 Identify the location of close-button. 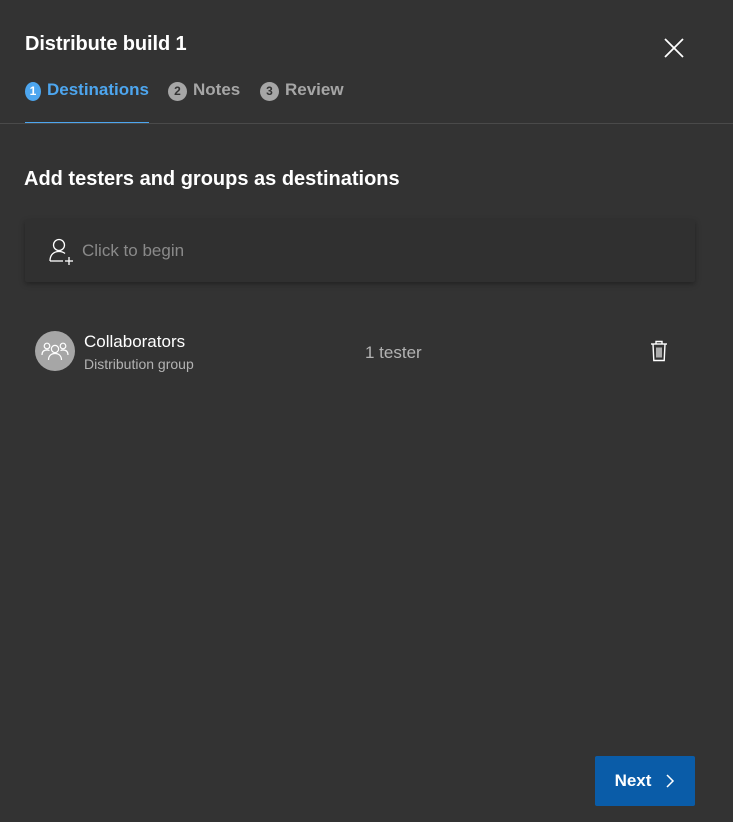
(674, 48).